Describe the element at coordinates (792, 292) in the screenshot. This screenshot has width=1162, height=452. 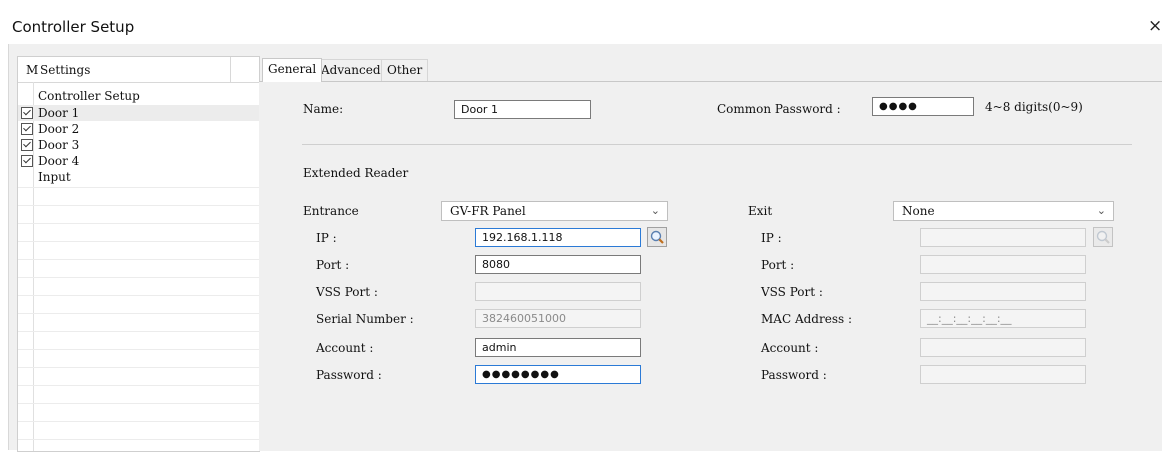
I see `exit-vss-port-label: VSS Port :` at that location.